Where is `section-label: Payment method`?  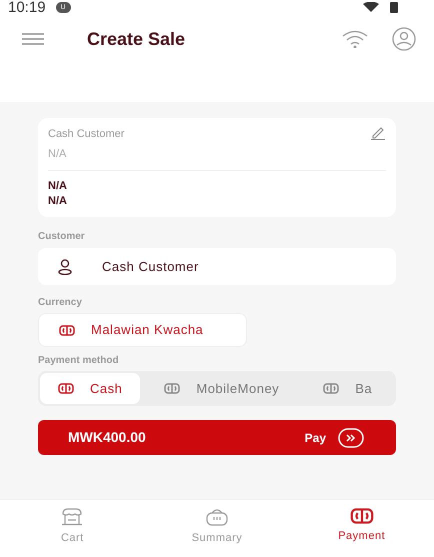
section-label: Payment method is located at coordinates (79, 361).